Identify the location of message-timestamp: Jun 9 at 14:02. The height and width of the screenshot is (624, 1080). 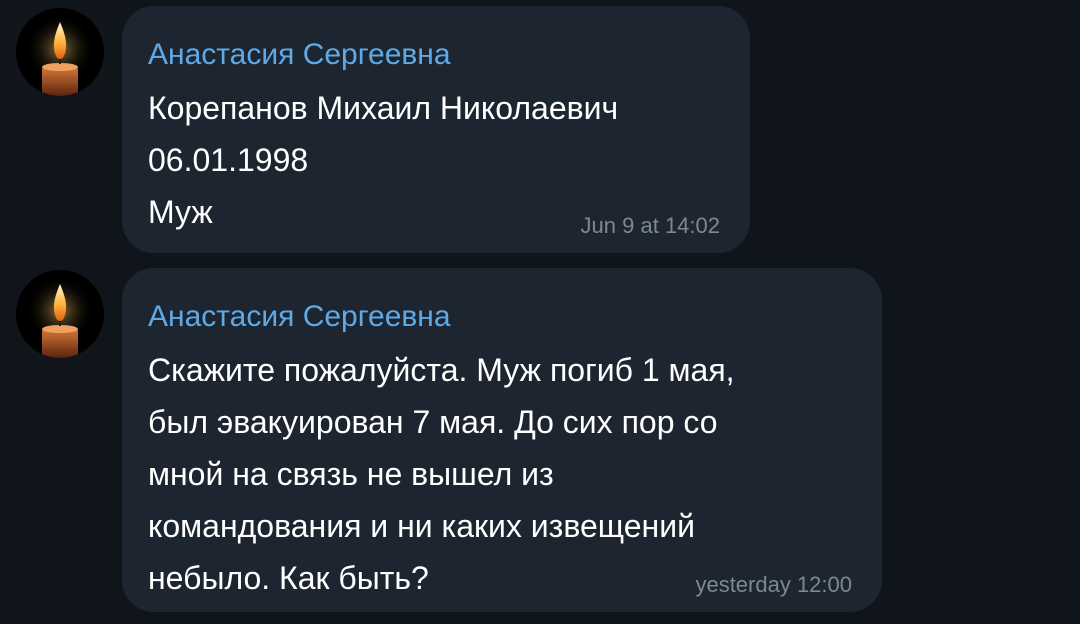
(650, 225).